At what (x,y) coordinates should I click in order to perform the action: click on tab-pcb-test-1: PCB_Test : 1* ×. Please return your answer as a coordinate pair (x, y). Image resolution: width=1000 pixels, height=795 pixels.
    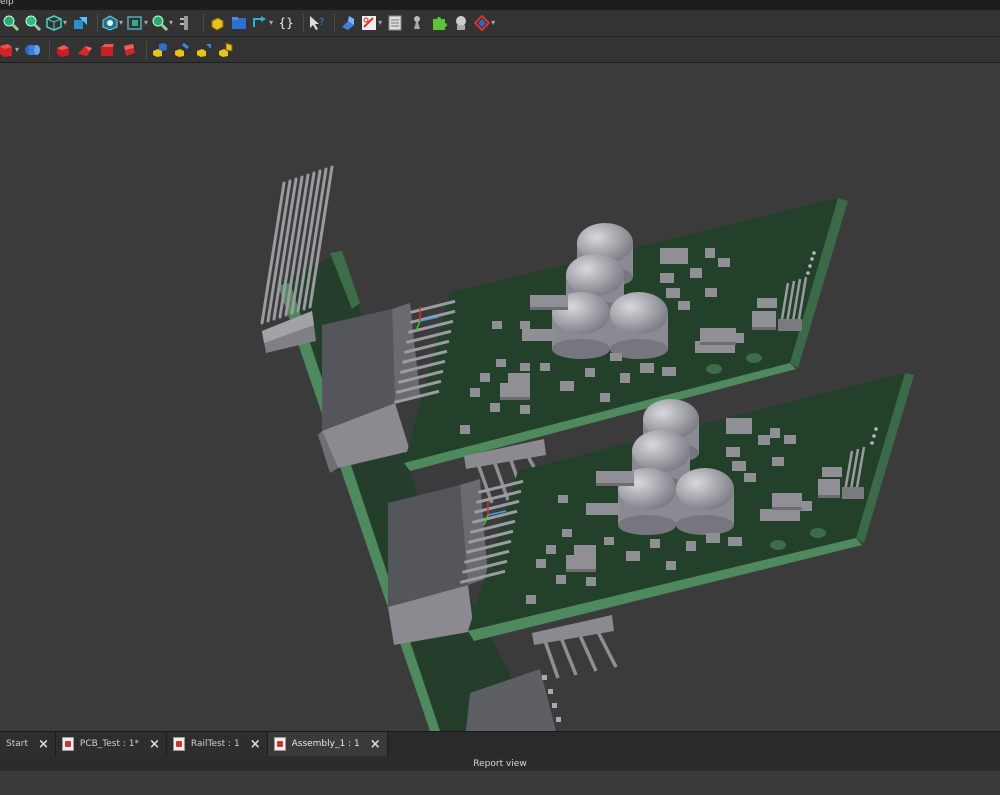
    Looking at the image, I should click on (111, 744).